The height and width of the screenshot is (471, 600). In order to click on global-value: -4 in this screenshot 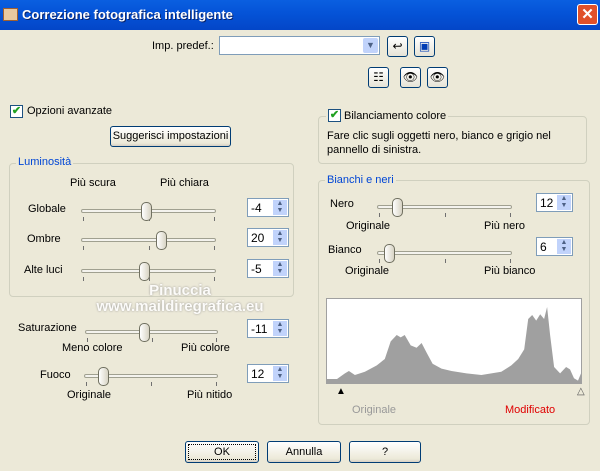, I will do `click(256, 208)`.